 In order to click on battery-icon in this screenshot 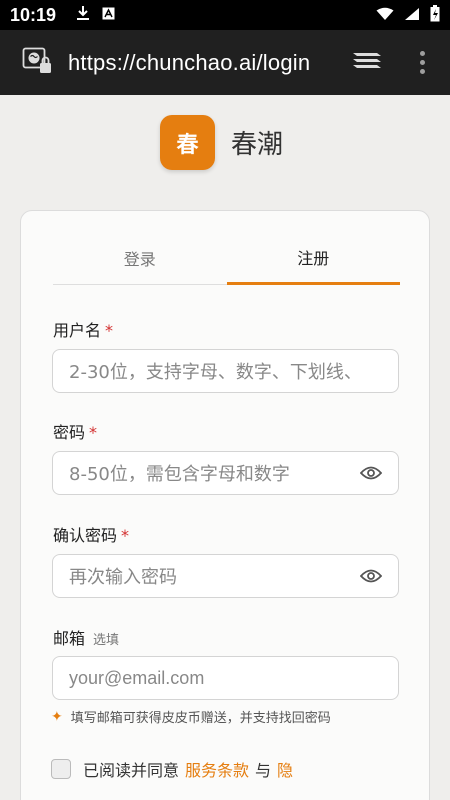, I will do `click(435, 15)`.